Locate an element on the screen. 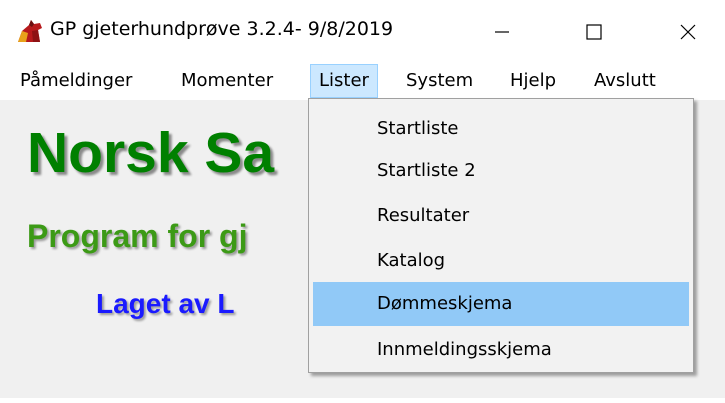 The height and width of the screenshot is (403, 725). window-title: GP gjeterhundprøve 3.2.4- 9/8/2019 is located at coordinates (222, 29).